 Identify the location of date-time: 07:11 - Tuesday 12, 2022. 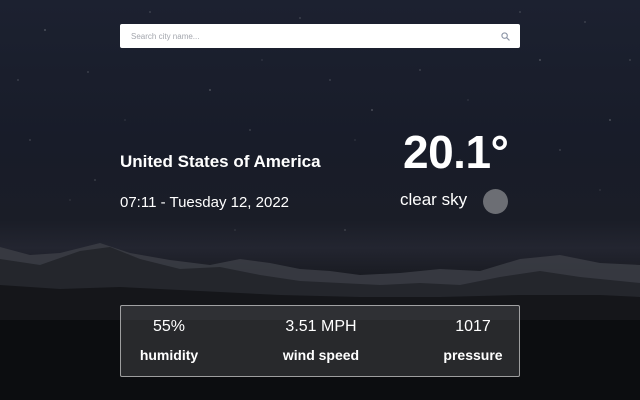
(205, 202).